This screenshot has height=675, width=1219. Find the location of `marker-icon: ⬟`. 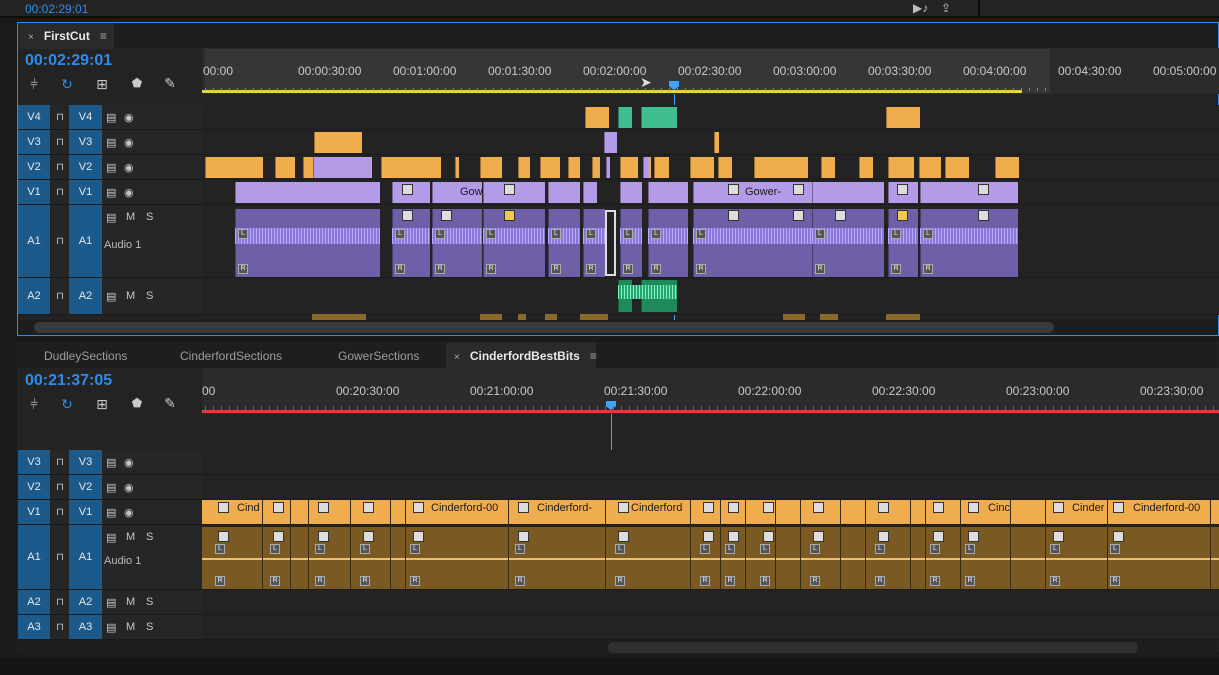

marker-icon: ⬟ is located at coordinates (137, 83).